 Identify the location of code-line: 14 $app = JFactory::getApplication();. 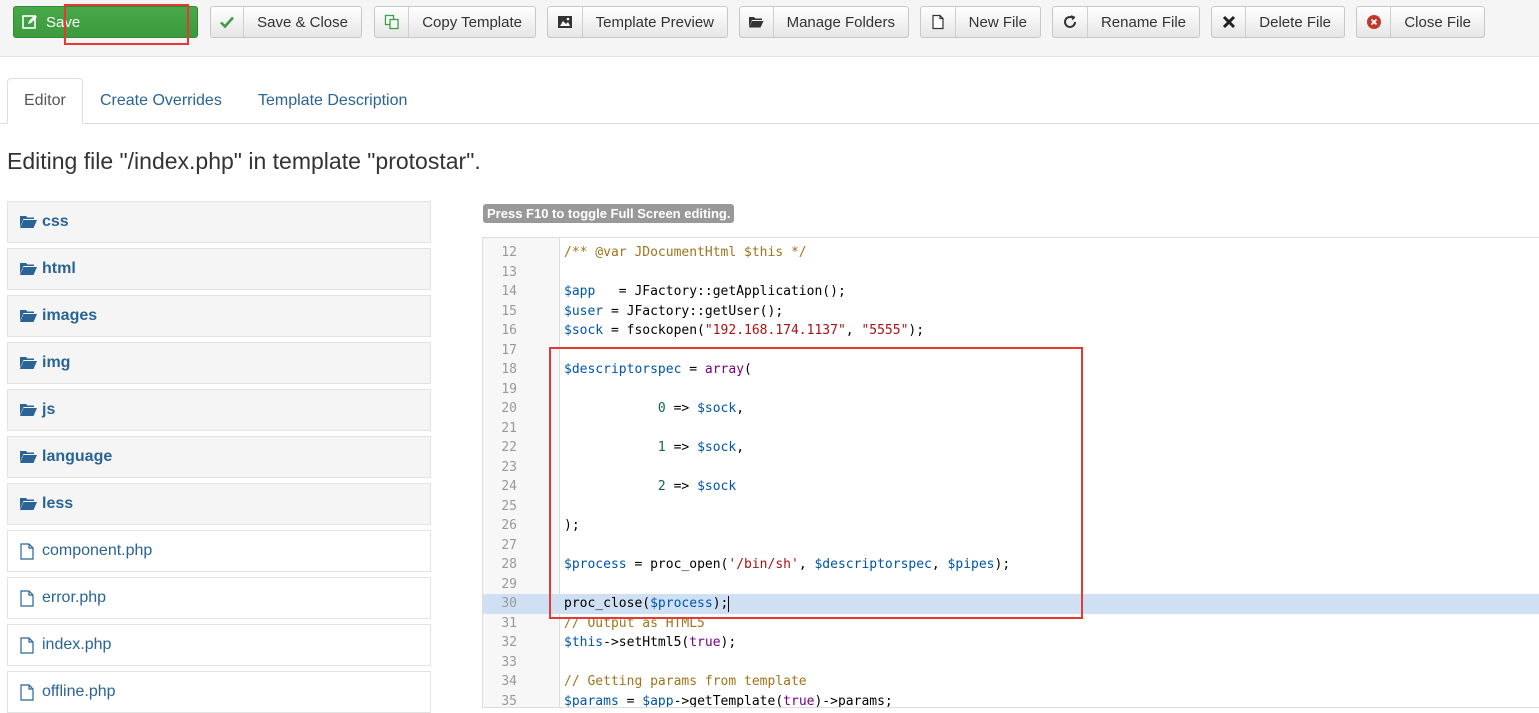
(1011, 292).